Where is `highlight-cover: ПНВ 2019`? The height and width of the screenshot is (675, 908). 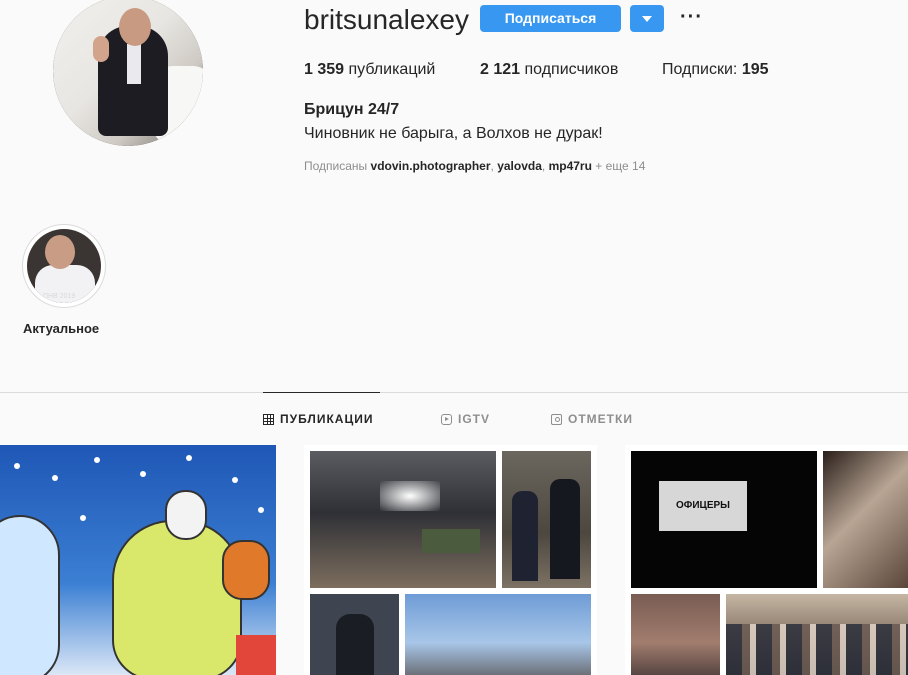
highlight-cover: ПНВ 2019 is located at coordinates (64, 266).